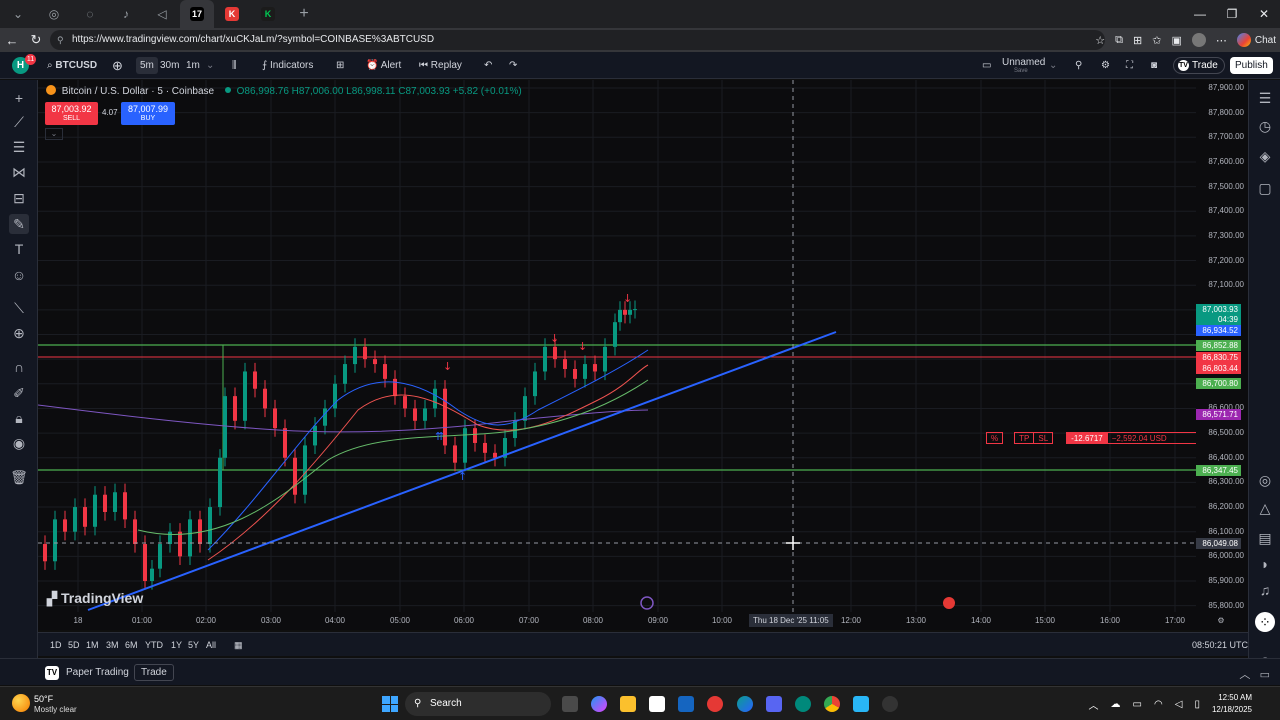 The width and height of the screenshot is (1280, 720). I want to click on network-icon: ▭, so click(1137, 704).